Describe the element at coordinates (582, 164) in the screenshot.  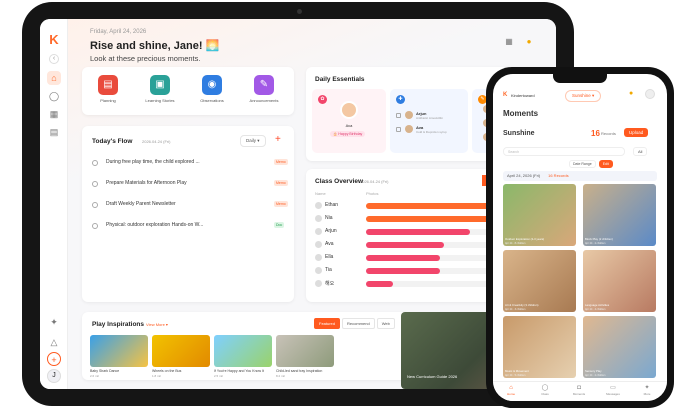
I see `date-range-chip: Date Range` at that location.